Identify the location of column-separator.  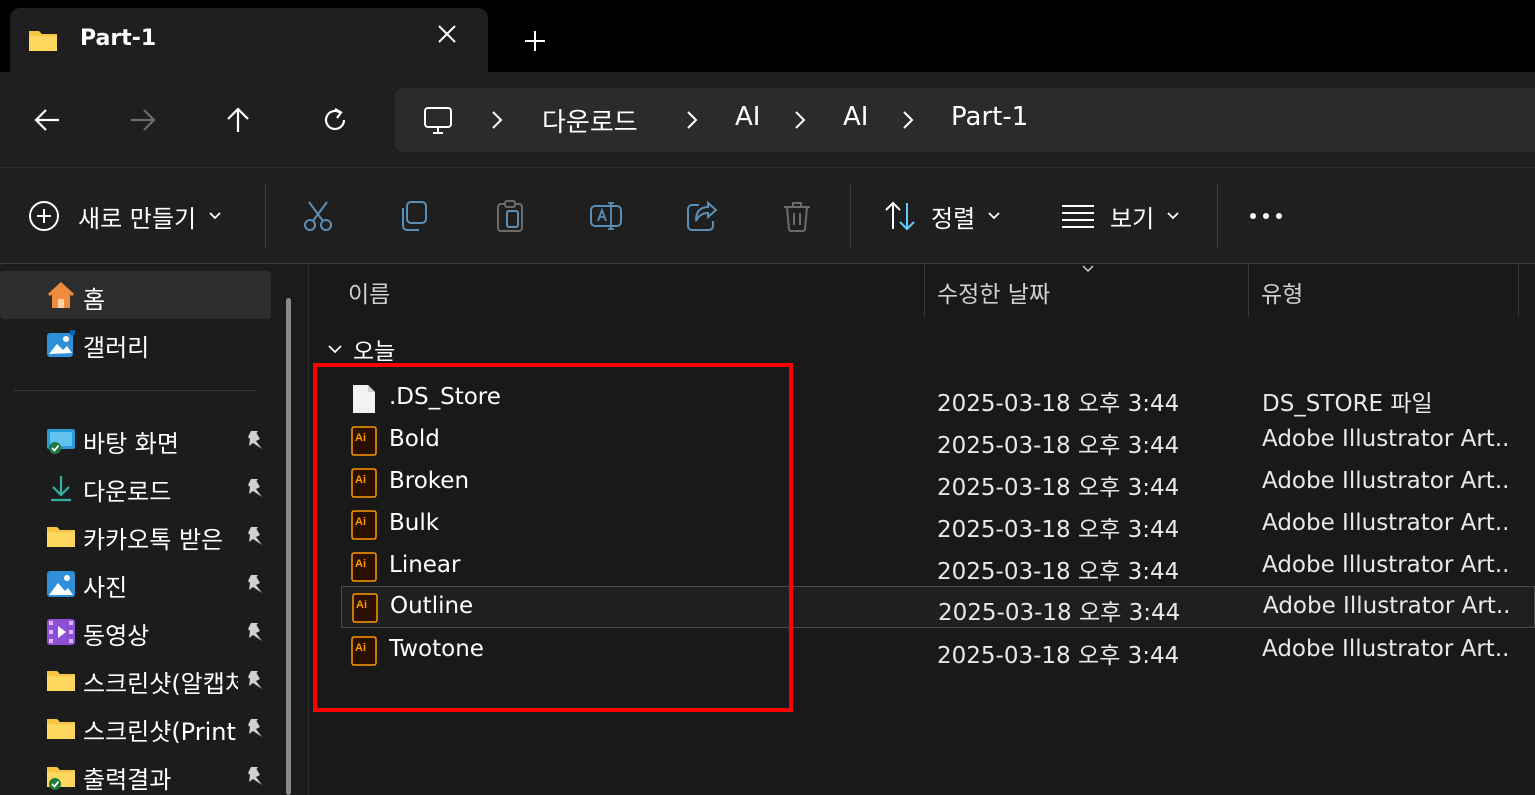
(1518, 290).